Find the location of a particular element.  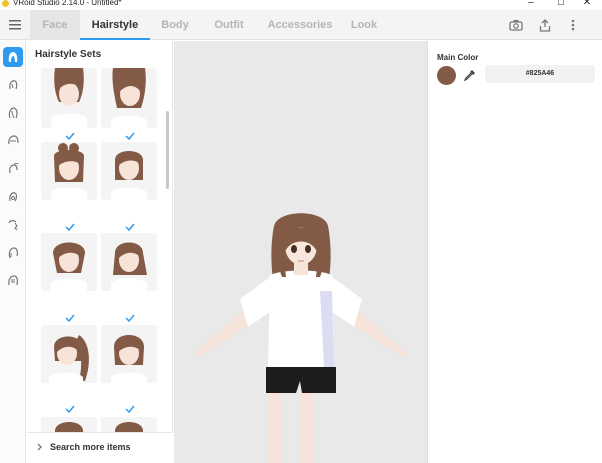

rail-item-hairstyle is located at coordinates (13, 57).